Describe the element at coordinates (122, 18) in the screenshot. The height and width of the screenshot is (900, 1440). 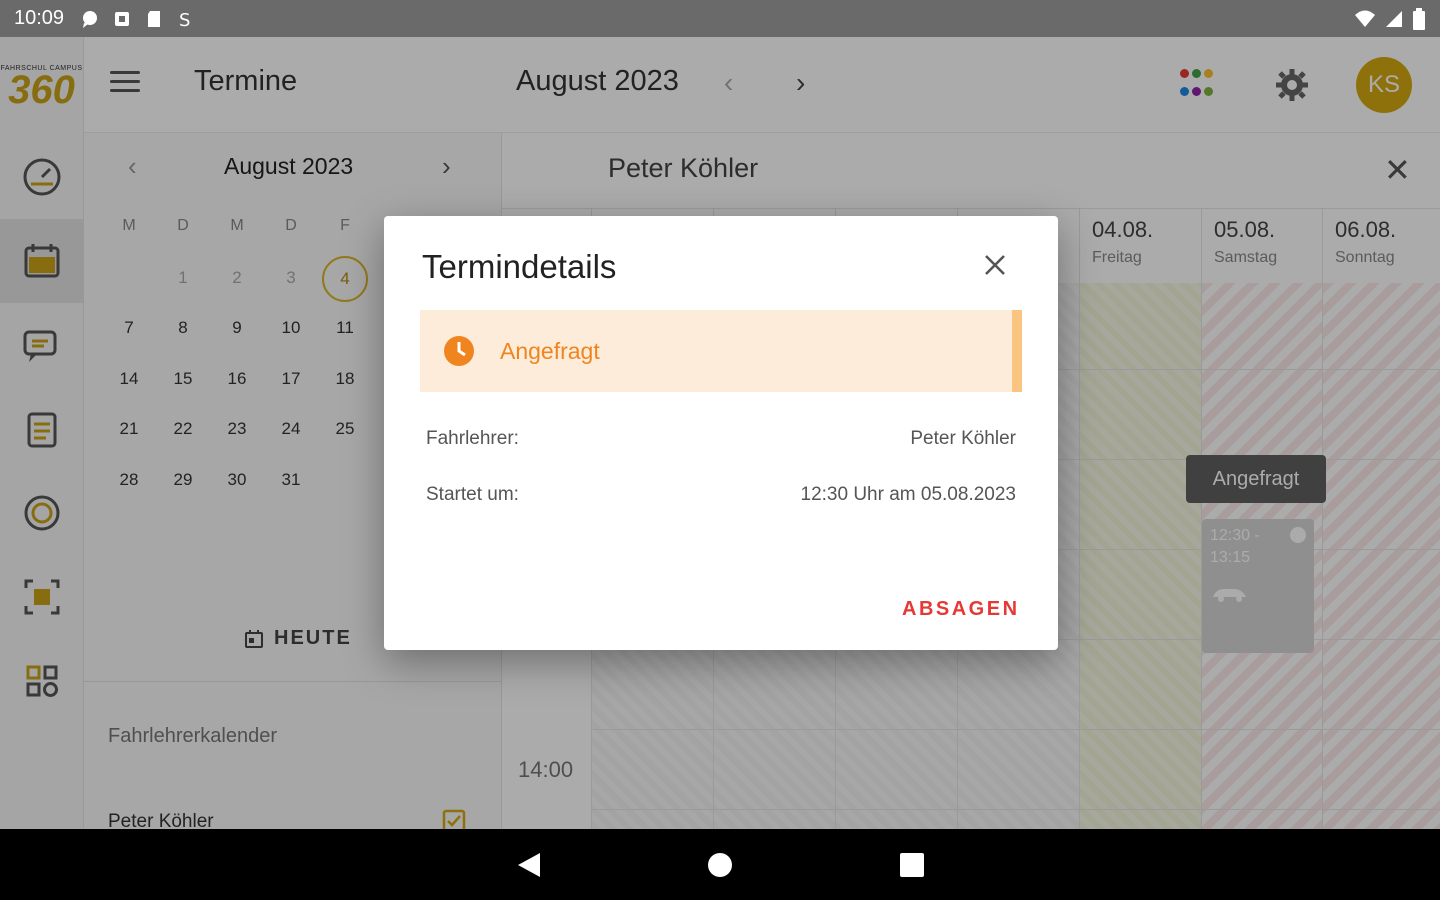
I see `app-notification-icon` at that location.